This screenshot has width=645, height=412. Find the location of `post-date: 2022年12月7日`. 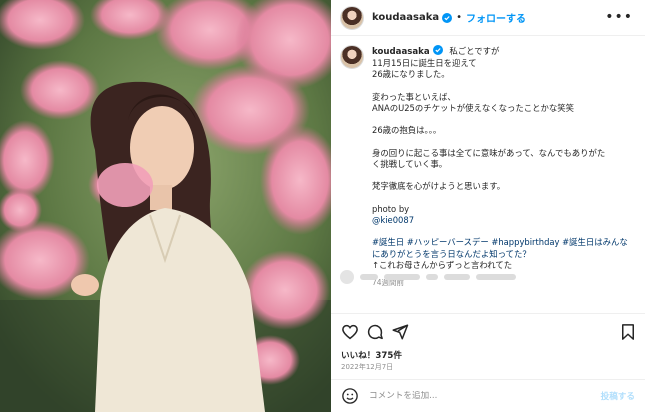

post-date: 2022年12月7日 is located at coordinates (367, 367).